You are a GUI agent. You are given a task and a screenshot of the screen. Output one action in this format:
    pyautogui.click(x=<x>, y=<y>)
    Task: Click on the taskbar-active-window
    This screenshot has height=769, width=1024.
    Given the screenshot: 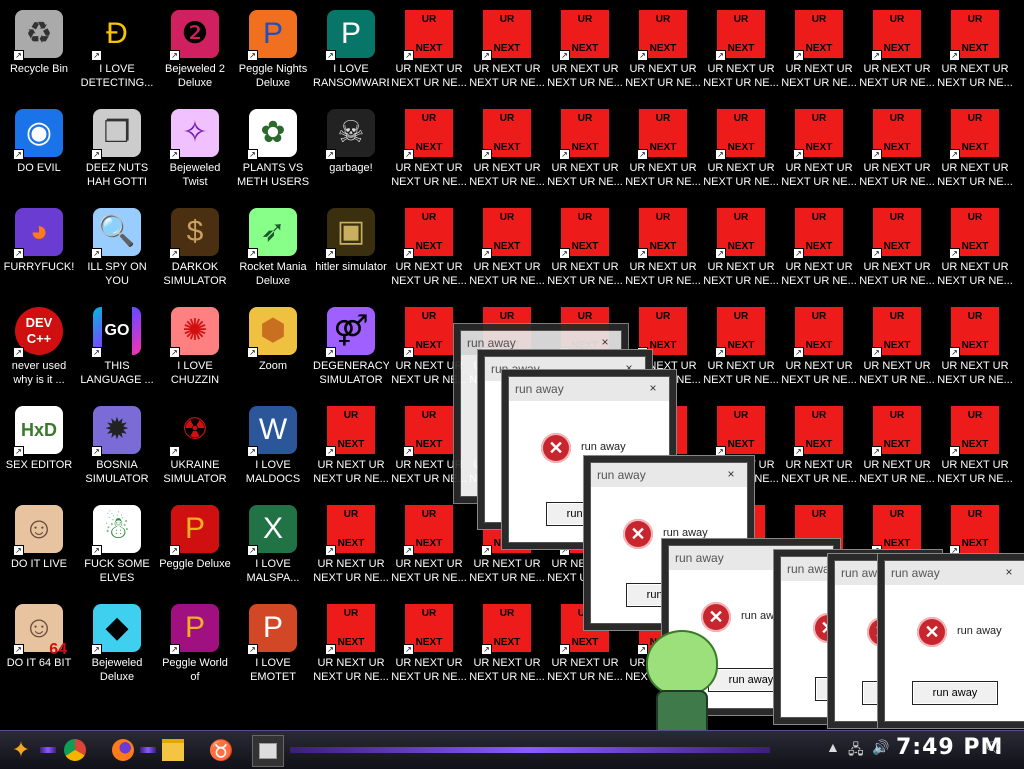 What is the action you would take?
    pyautogui.click(x=268, y=751)
    